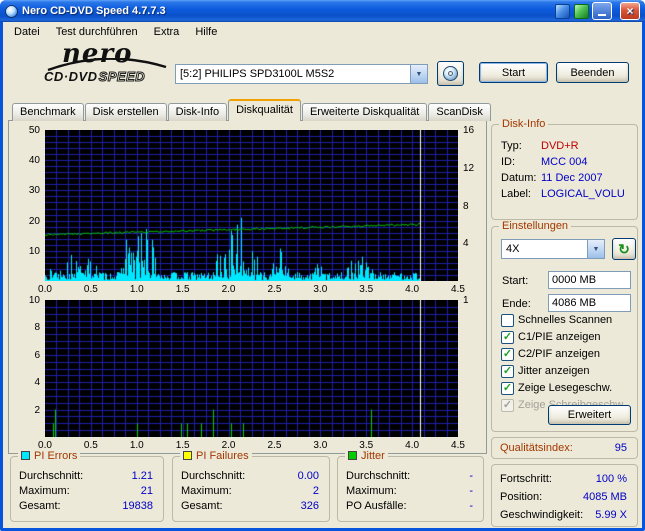  What do you see at coordinates (516, 194) in the screenshot?
I see `disk-info-label: Label:` at bounding box center [516, 194].